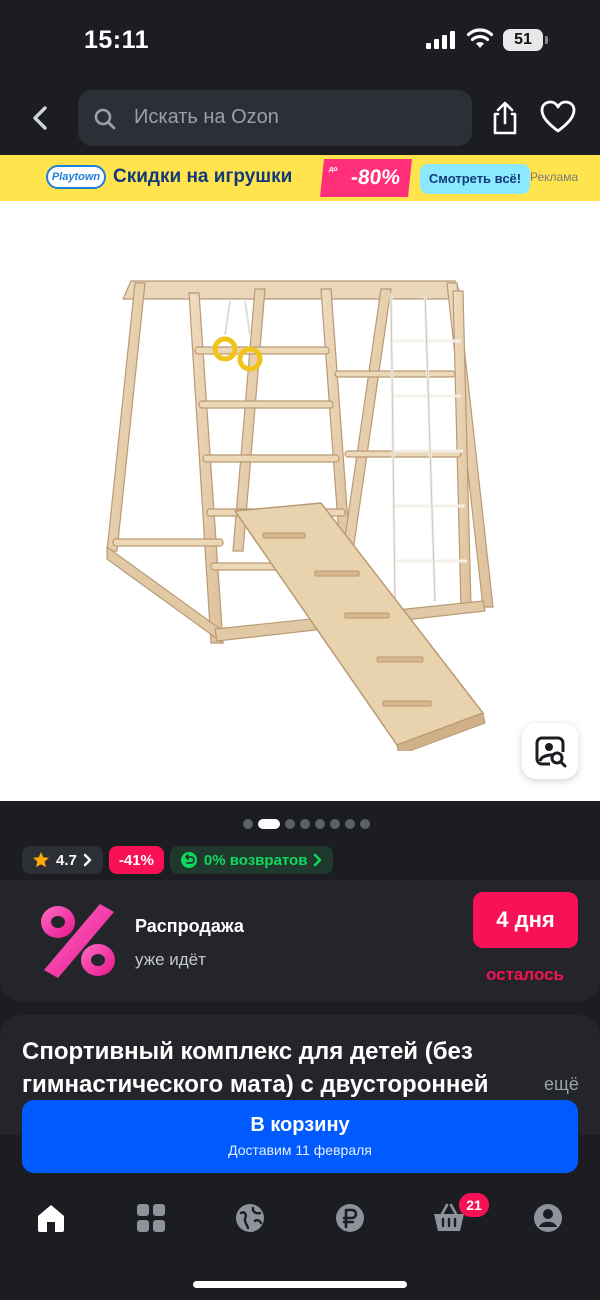  Describe the element at coordinates (474, 1205) in the screenshot. I see `cart-count-badge: 21` at that location.